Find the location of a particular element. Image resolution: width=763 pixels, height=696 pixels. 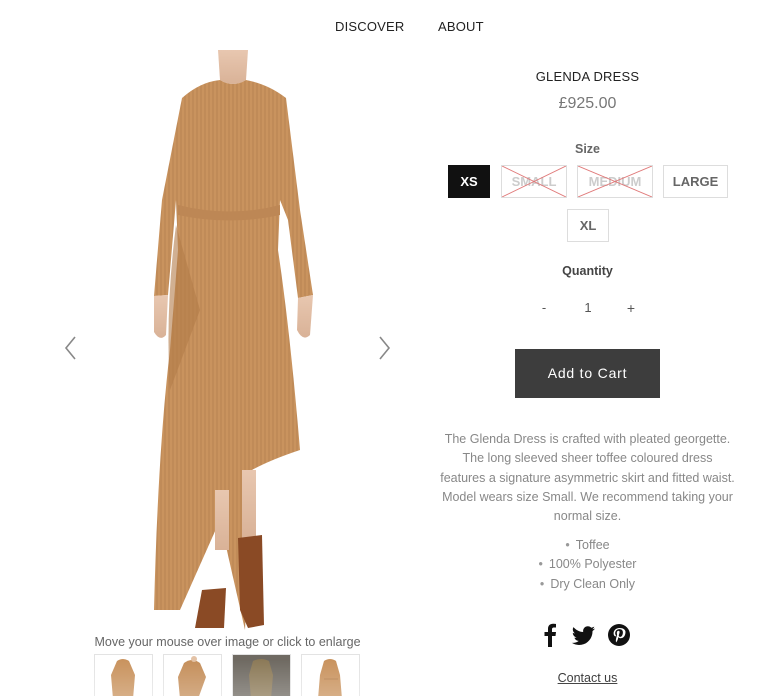

chevron-right-icon is located at coordinates (385, 348).